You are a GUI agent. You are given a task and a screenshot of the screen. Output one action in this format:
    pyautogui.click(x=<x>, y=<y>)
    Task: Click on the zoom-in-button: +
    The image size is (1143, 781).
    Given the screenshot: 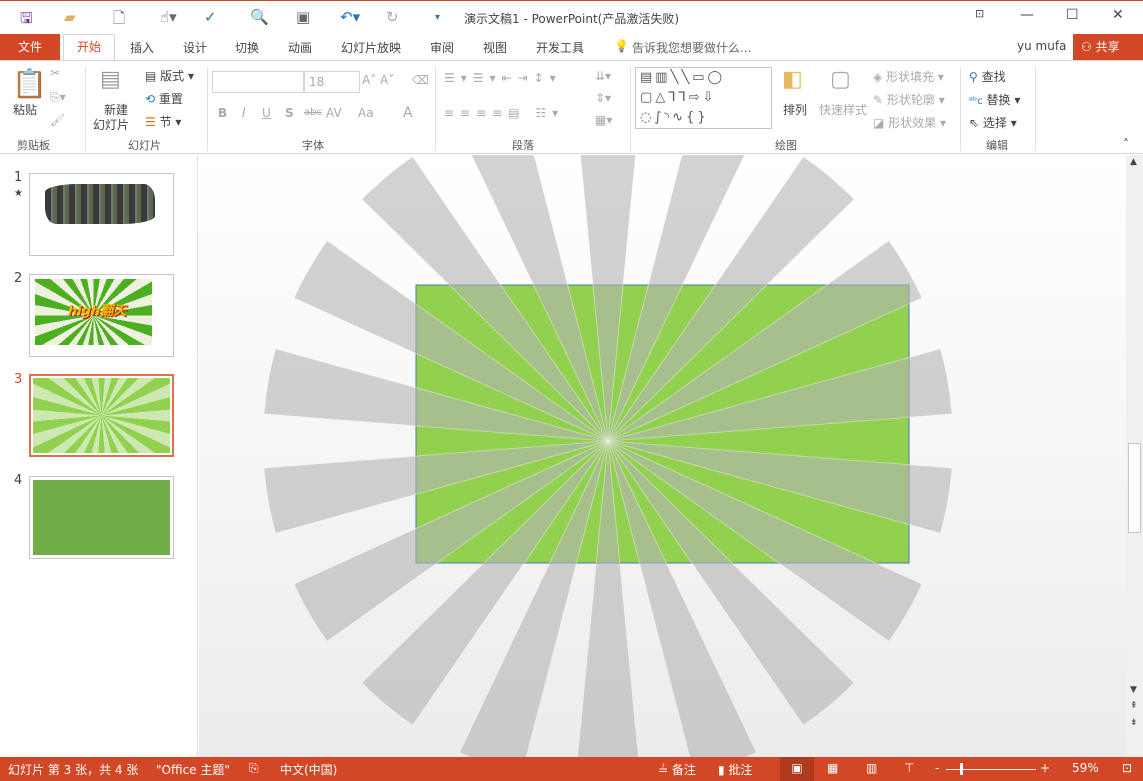 What is the action you would take?
    pyautogui.click(x=1045, y=768)
    